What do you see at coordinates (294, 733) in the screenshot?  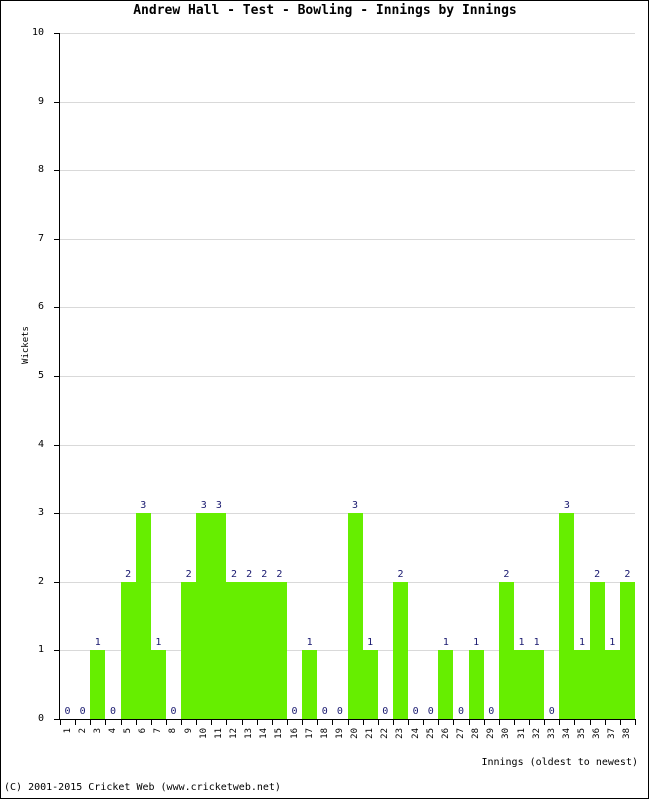 I see `x-axis-tick-label: 16` at bounding box center [294, 733].